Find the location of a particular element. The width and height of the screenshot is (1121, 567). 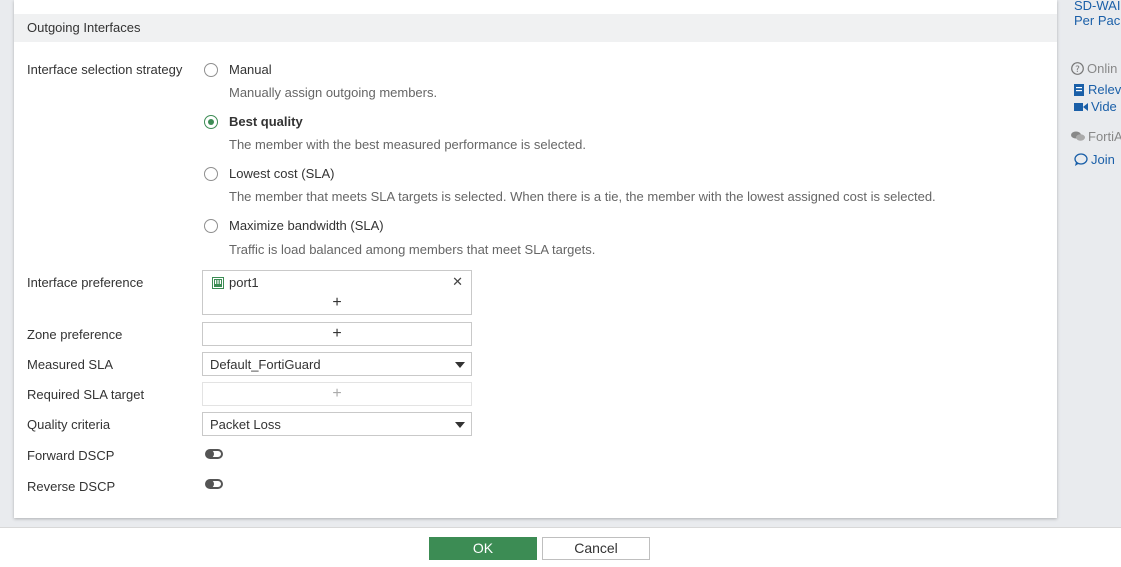

chat-icon is located at coordinates (1078, 136).